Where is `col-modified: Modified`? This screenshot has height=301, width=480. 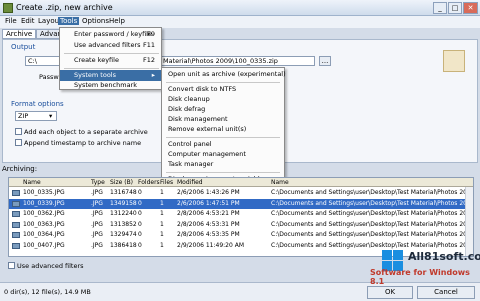
col-modified: Modified is located at coordinates (190, 182).